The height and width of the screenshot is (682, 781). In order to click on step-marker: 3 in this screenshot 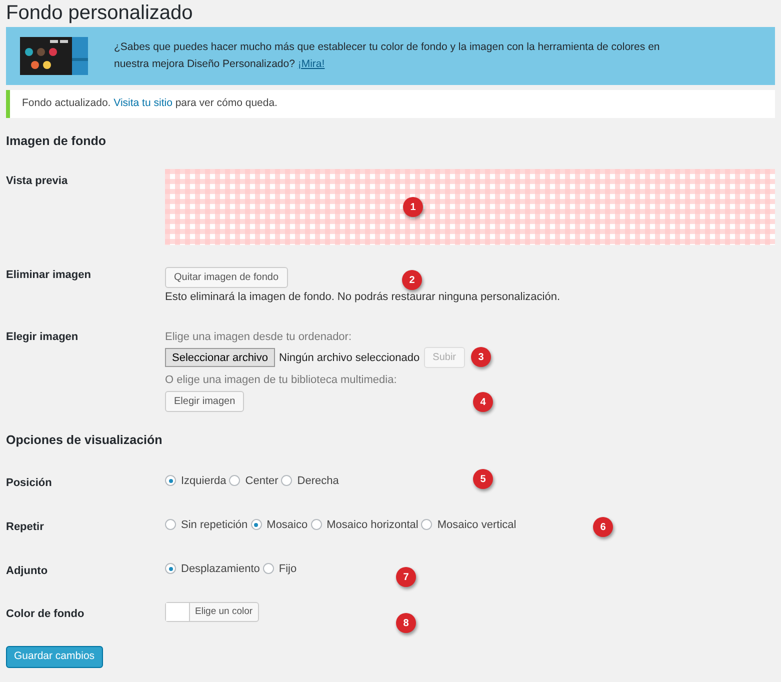, I will do `click(481, 357)`.